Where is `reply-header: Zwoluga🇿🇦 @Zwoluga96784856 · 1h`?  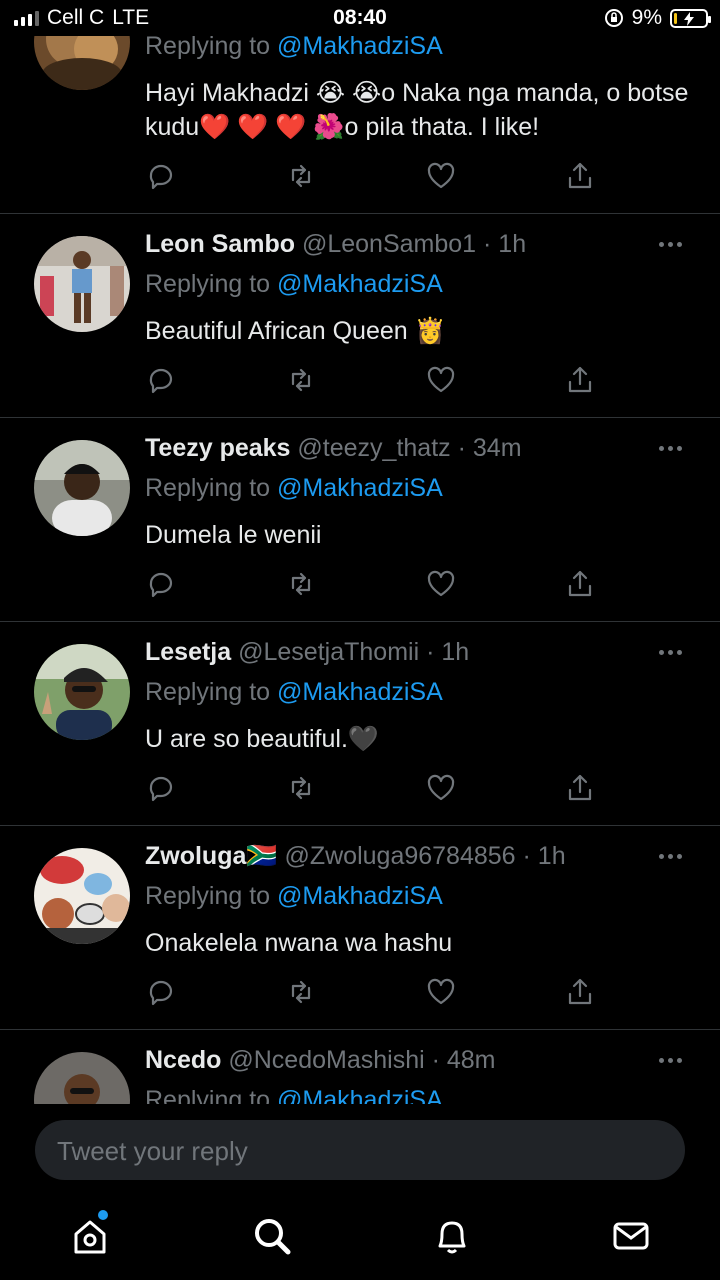 reply-header: Zwoluga🇿🇦 @Zwoluga96784856 · 1h is located at coordinates (355, 856).